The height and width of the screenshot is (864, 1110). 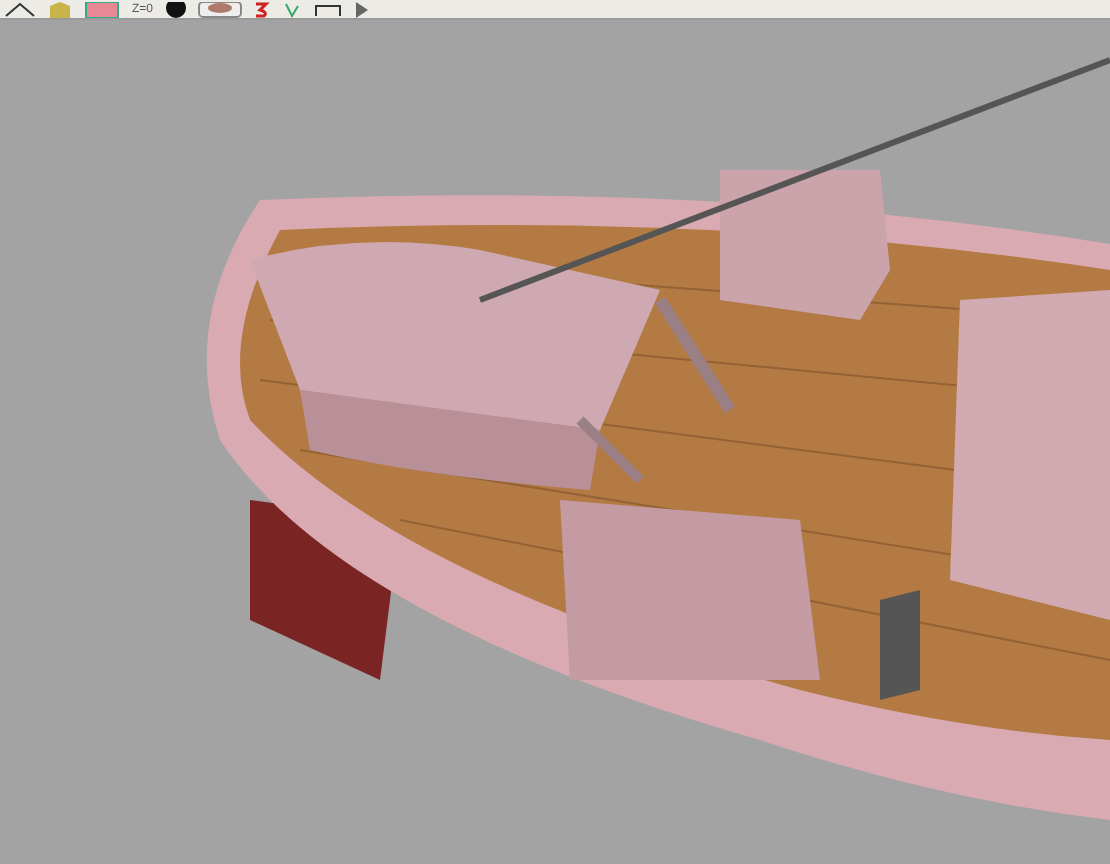 What do you see at coordinates (261, 10) in the screenshot?
I see `three-glyph-icon` at bounding box center [261, 10].